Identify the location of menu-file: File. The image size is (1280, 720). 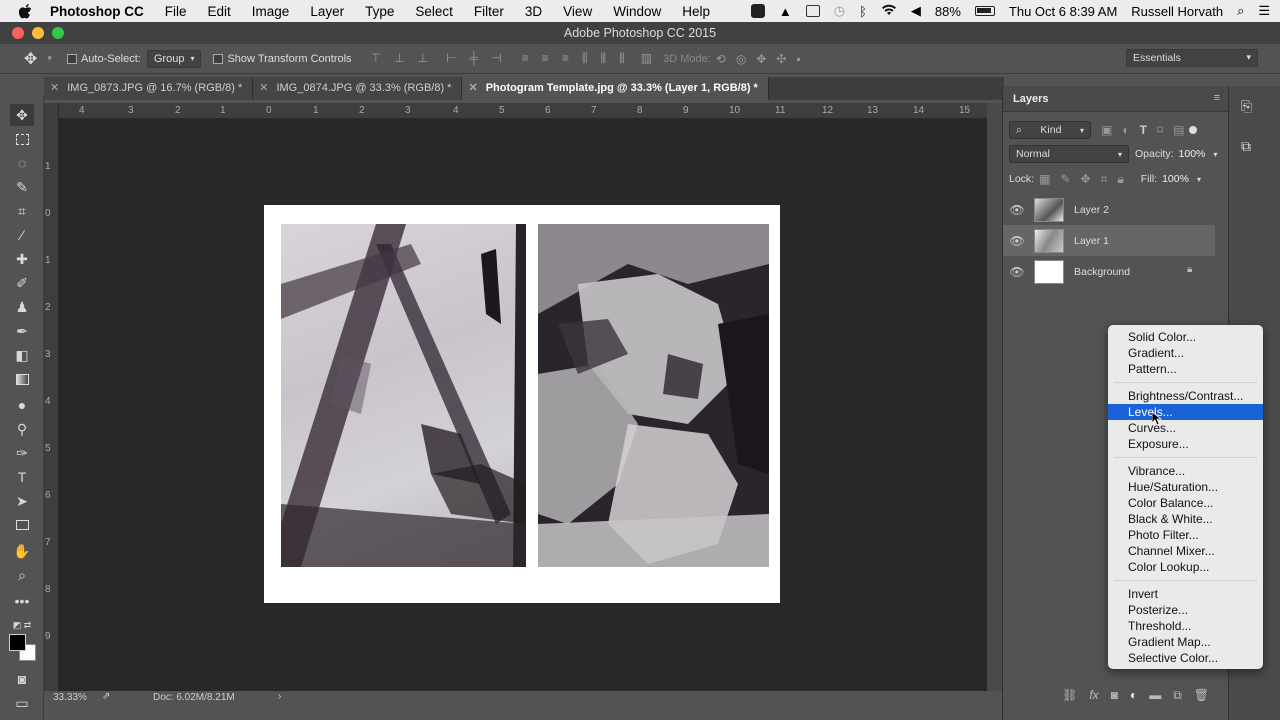
(176, 11).